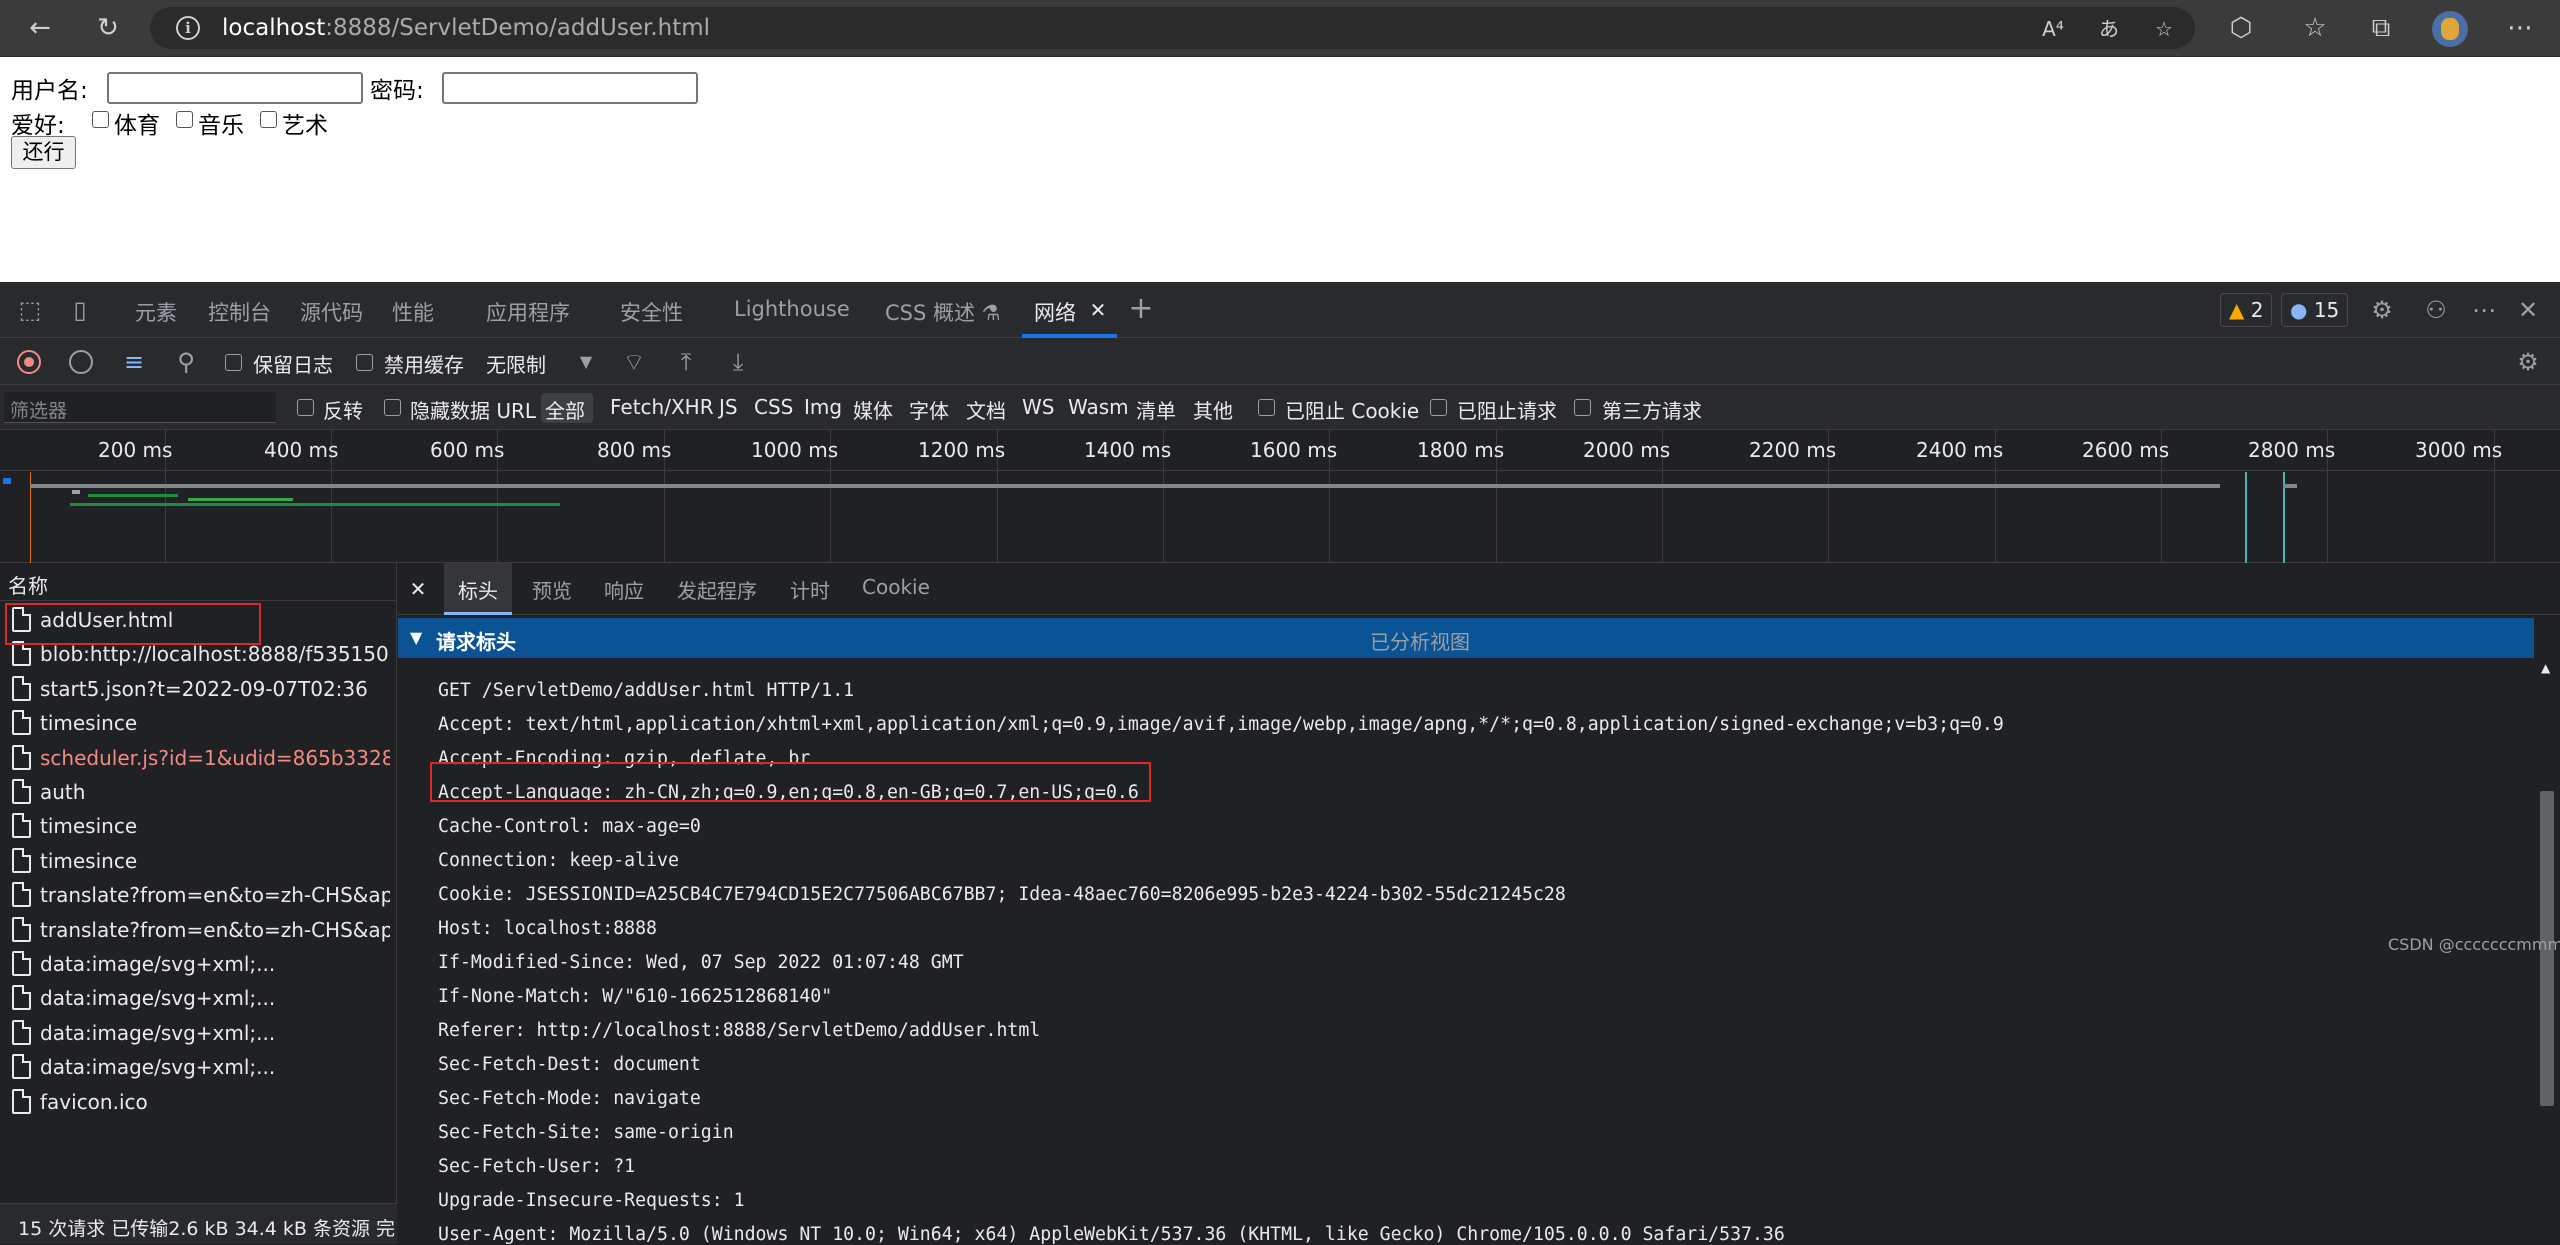 This screenshot has height=1245, width=2560. I want to click on filter-type-fetch-xhr: Fetch/XHR, so click(662, 407).